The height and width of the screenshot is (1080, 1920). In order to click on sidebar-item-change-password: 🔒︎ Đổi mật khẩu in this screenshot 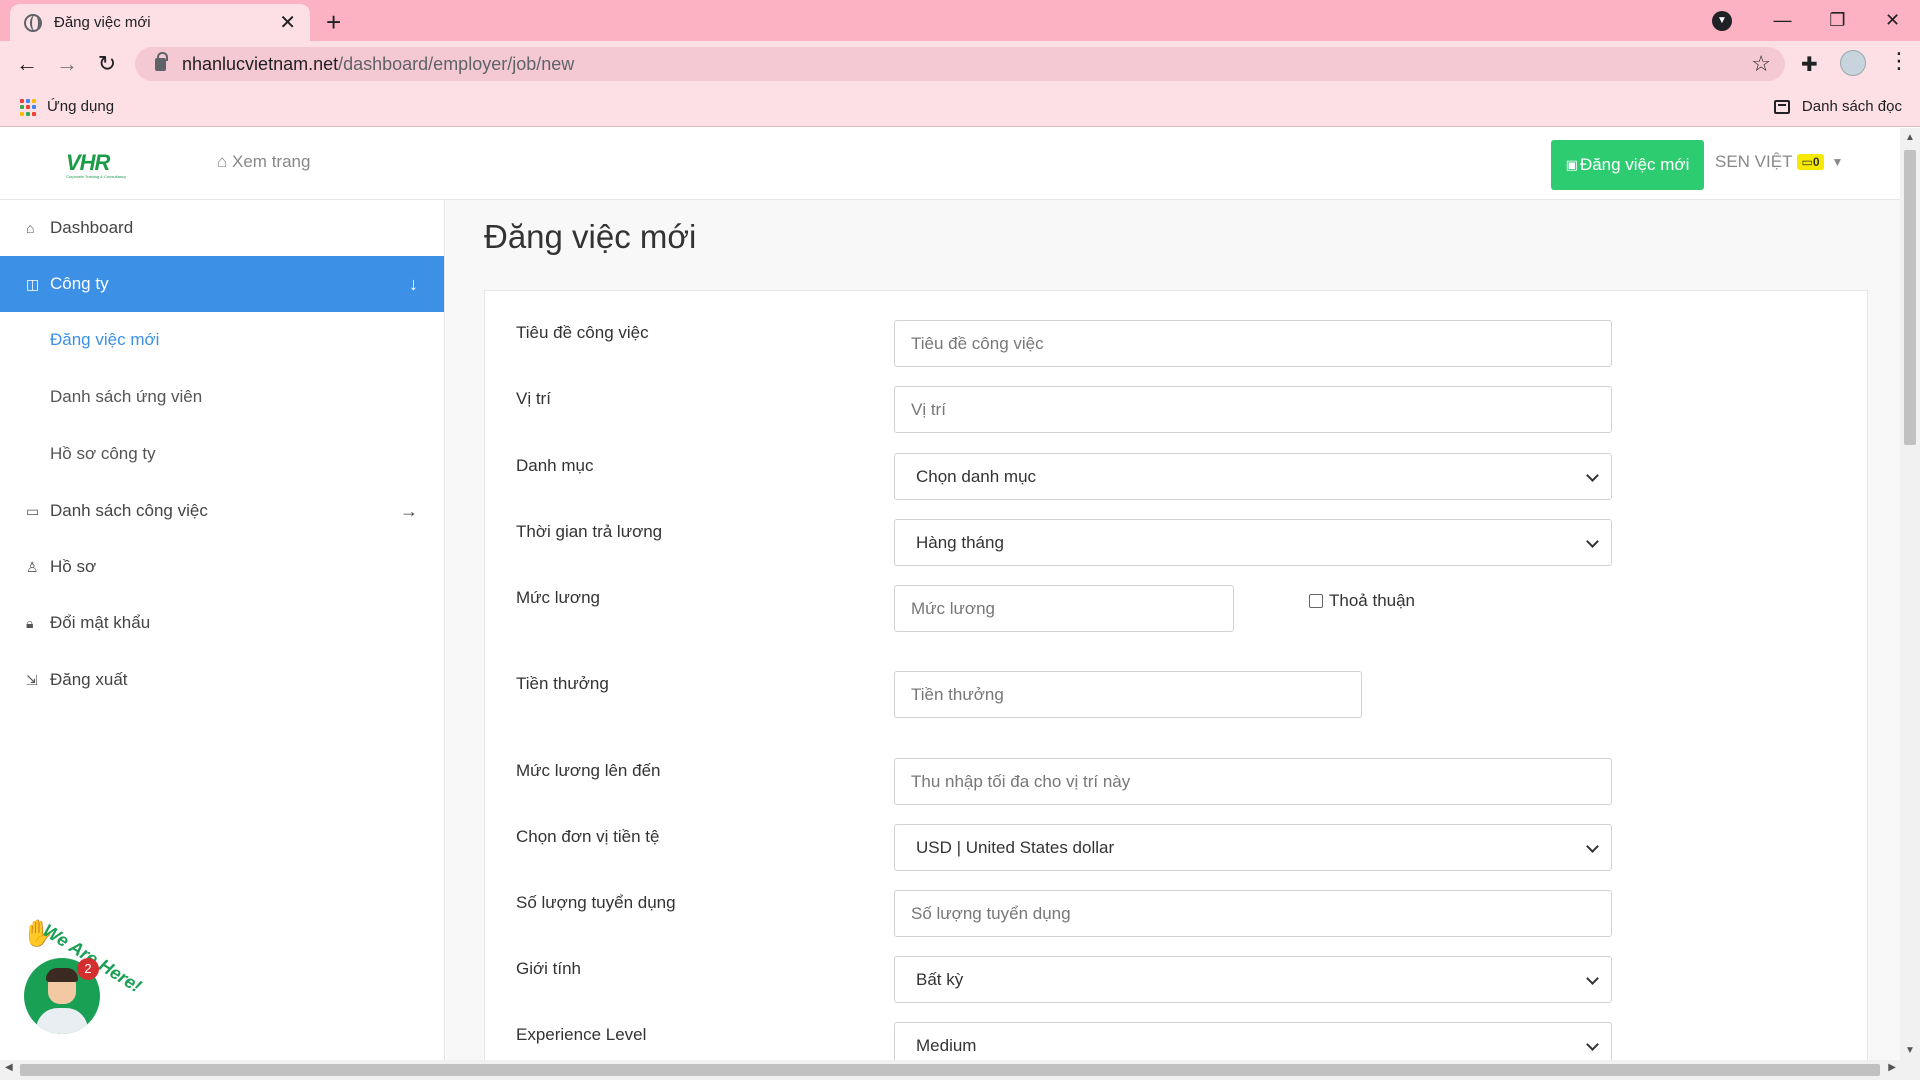, I will do `click(222, 623)`.